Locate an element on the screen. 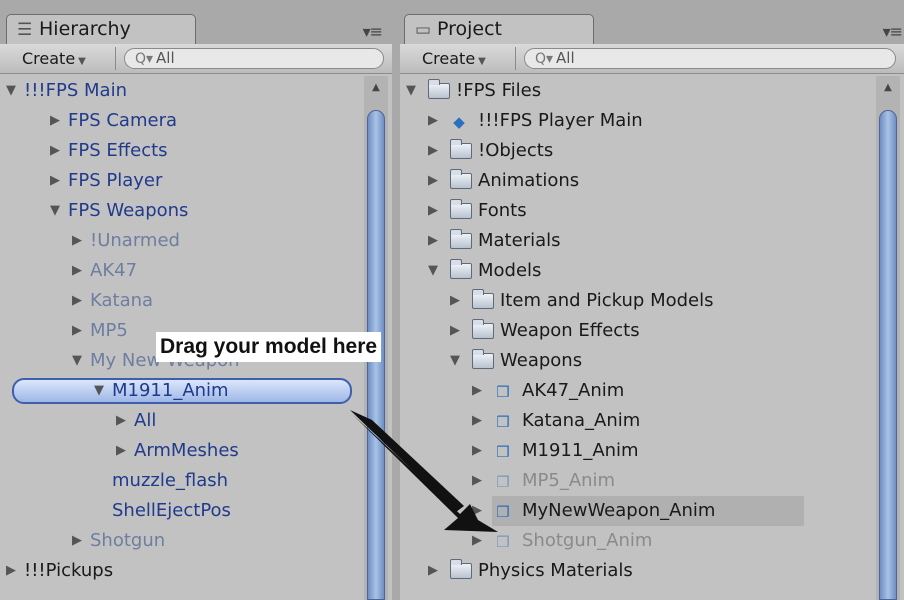  drag-callout: Drag your model here is located at coordinates (269, 347).